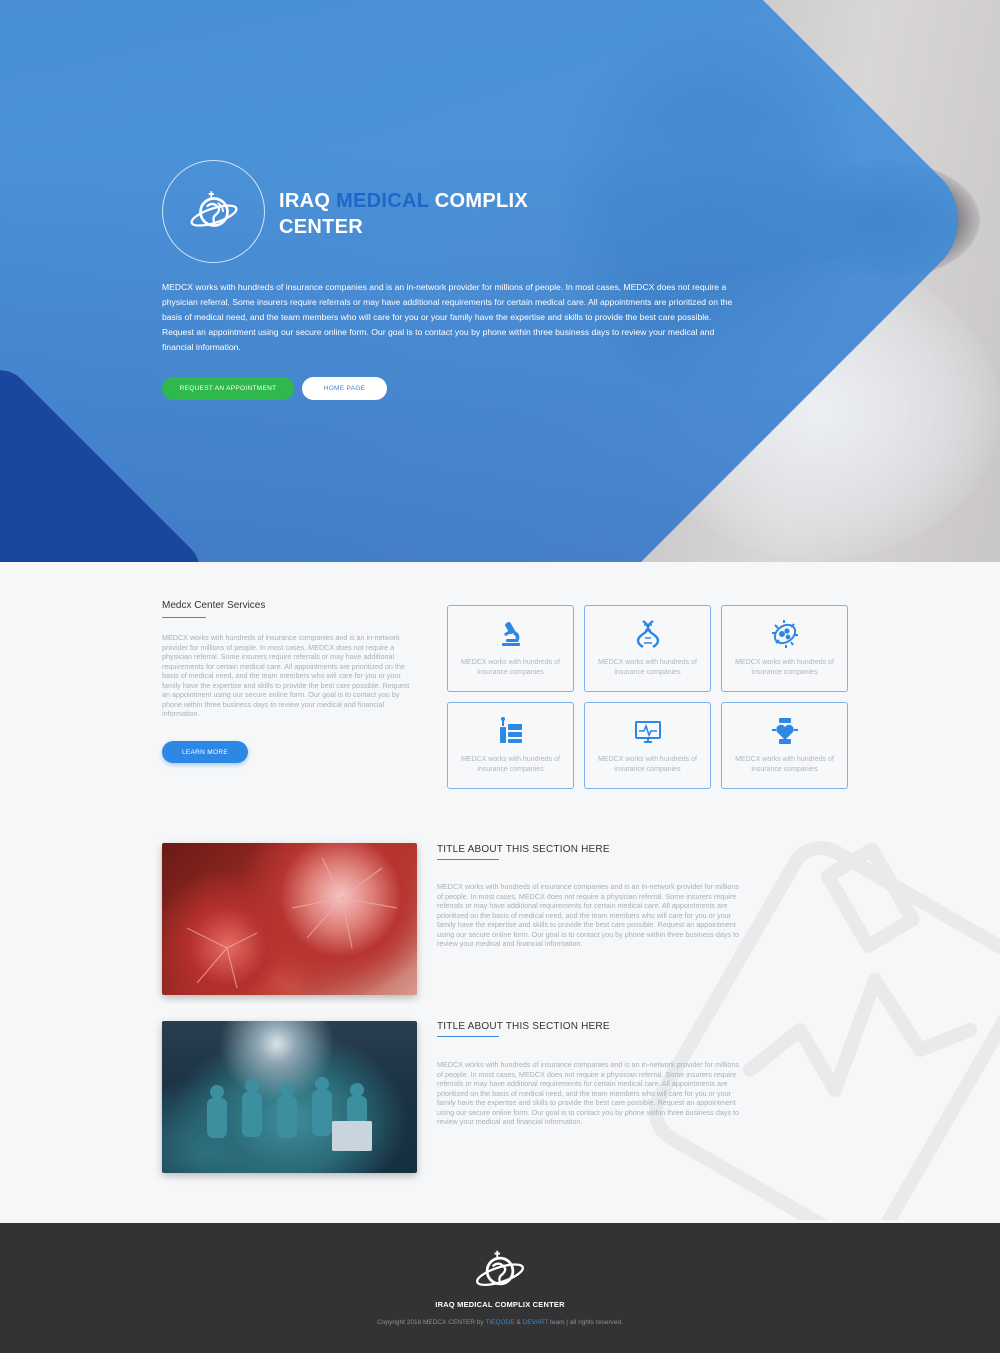  What do you see at coordinates (289, 1097) in the screenshot?
I see `about-image-surgeons` at bounding box center [289, 1097].